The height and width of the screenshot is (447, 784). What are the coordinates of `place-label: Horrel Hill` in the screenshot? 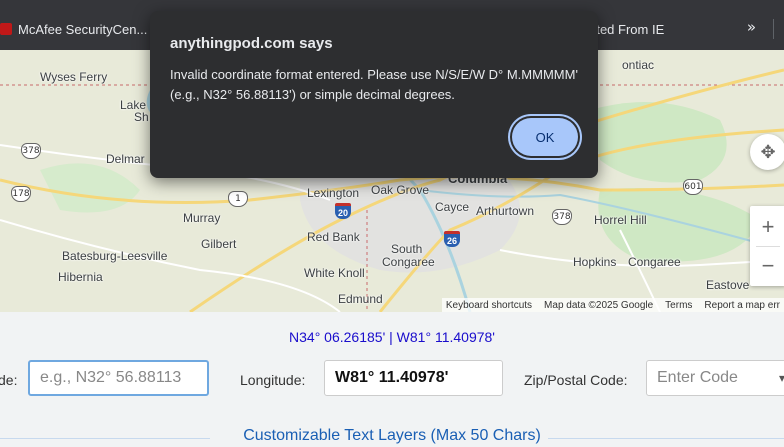 It's located at (620, 220).